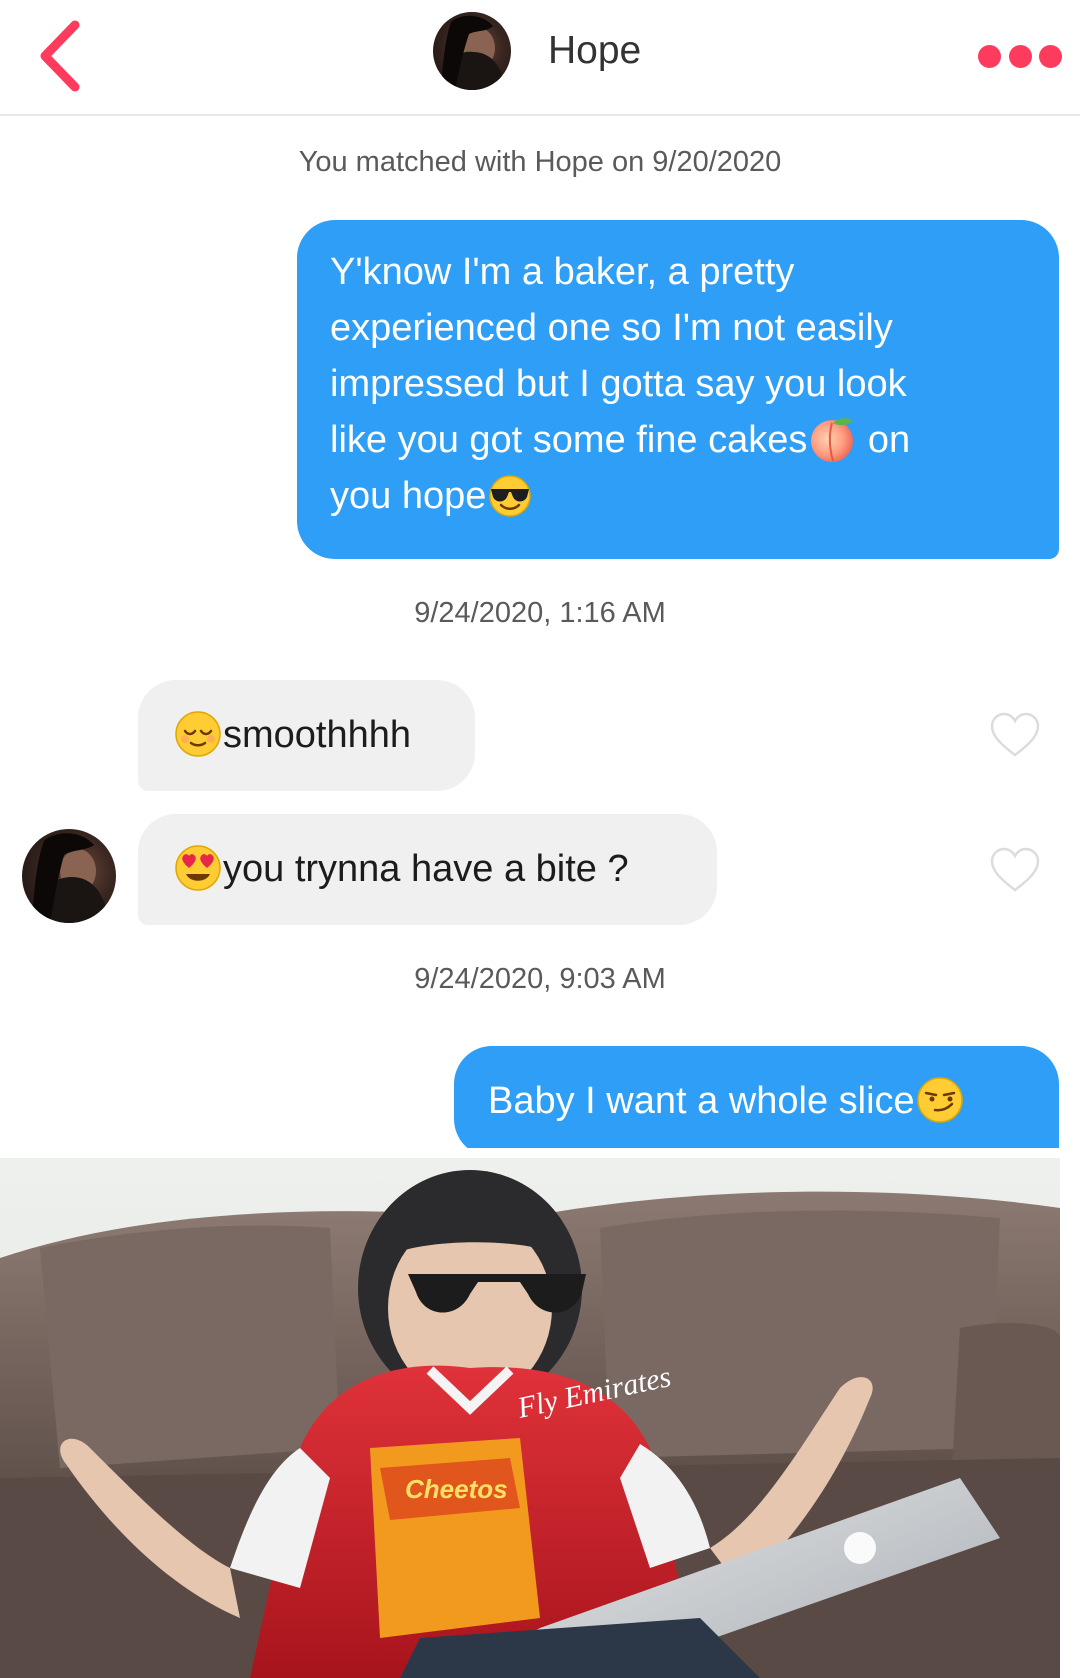 The height and width of the screenshot is (1678, 1080). I want to click on peach-emoji, so click(832, 440).